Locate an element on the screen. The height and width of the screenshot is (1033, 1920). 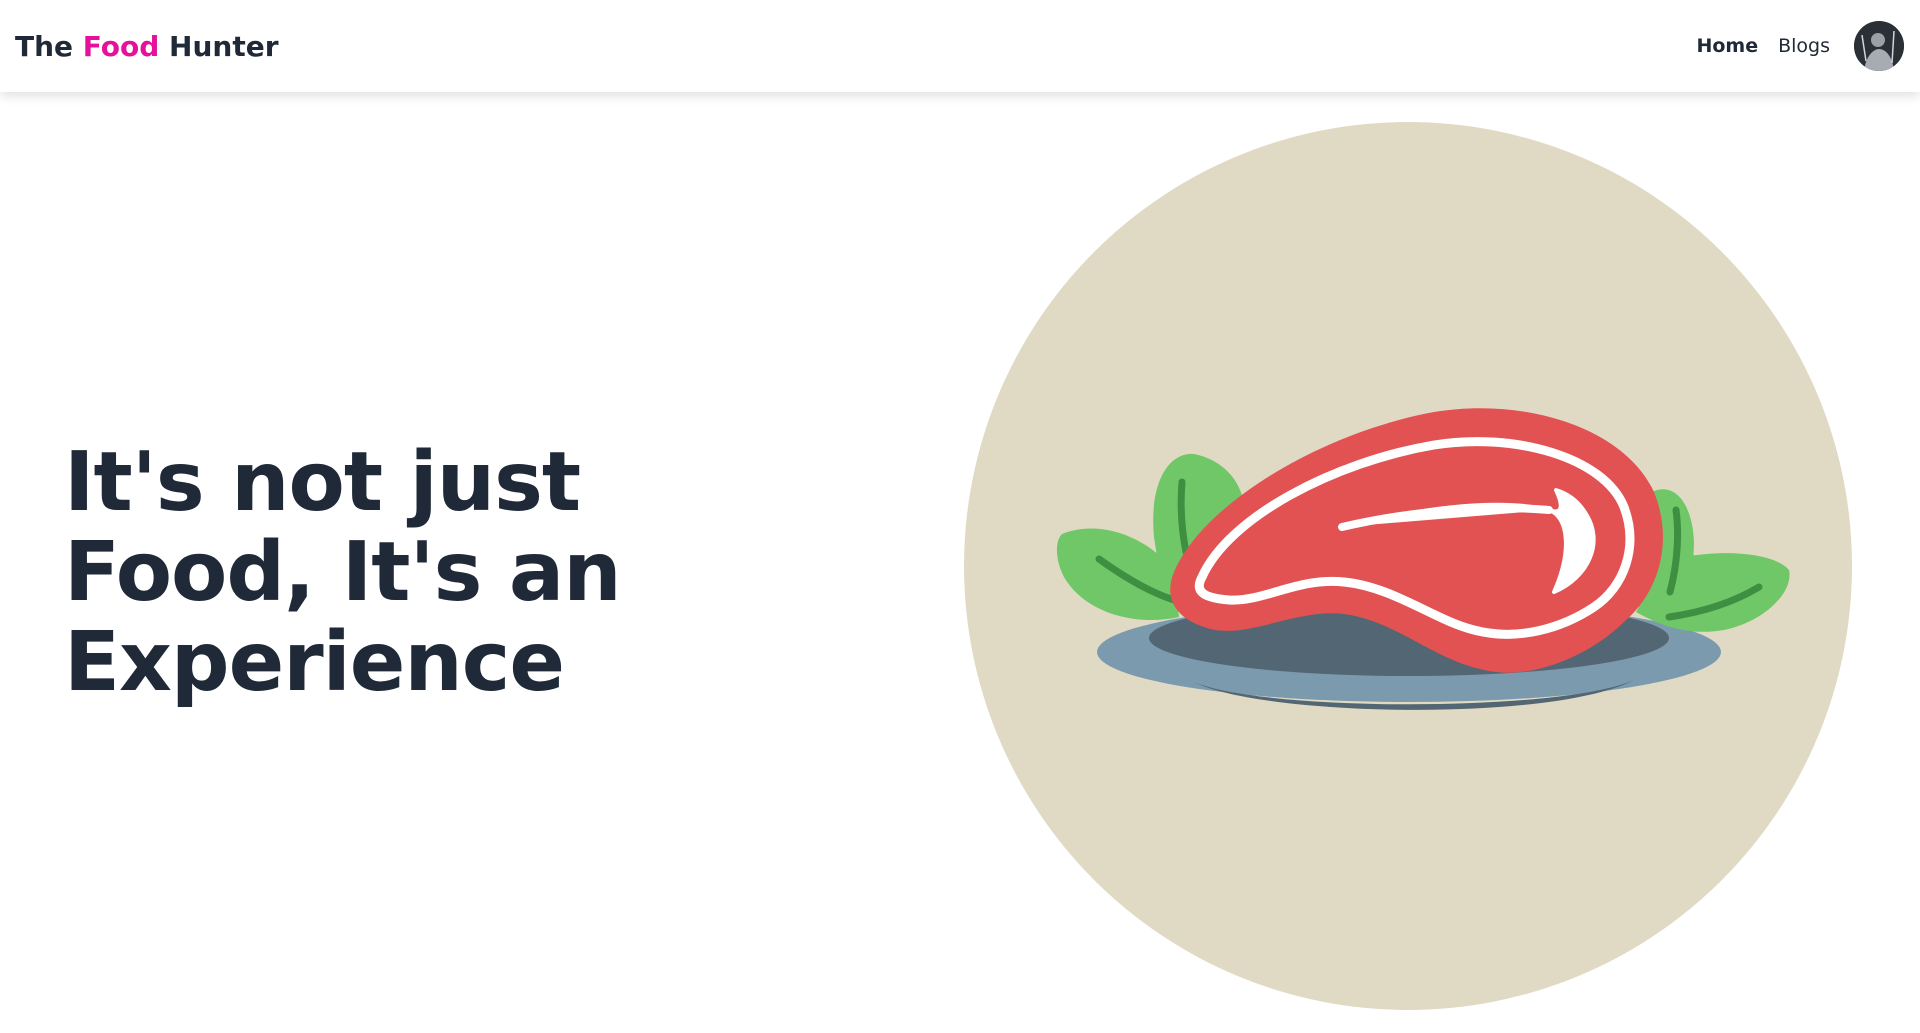
nav-menu: Home Blogs is located at coordinates (1800, 46).